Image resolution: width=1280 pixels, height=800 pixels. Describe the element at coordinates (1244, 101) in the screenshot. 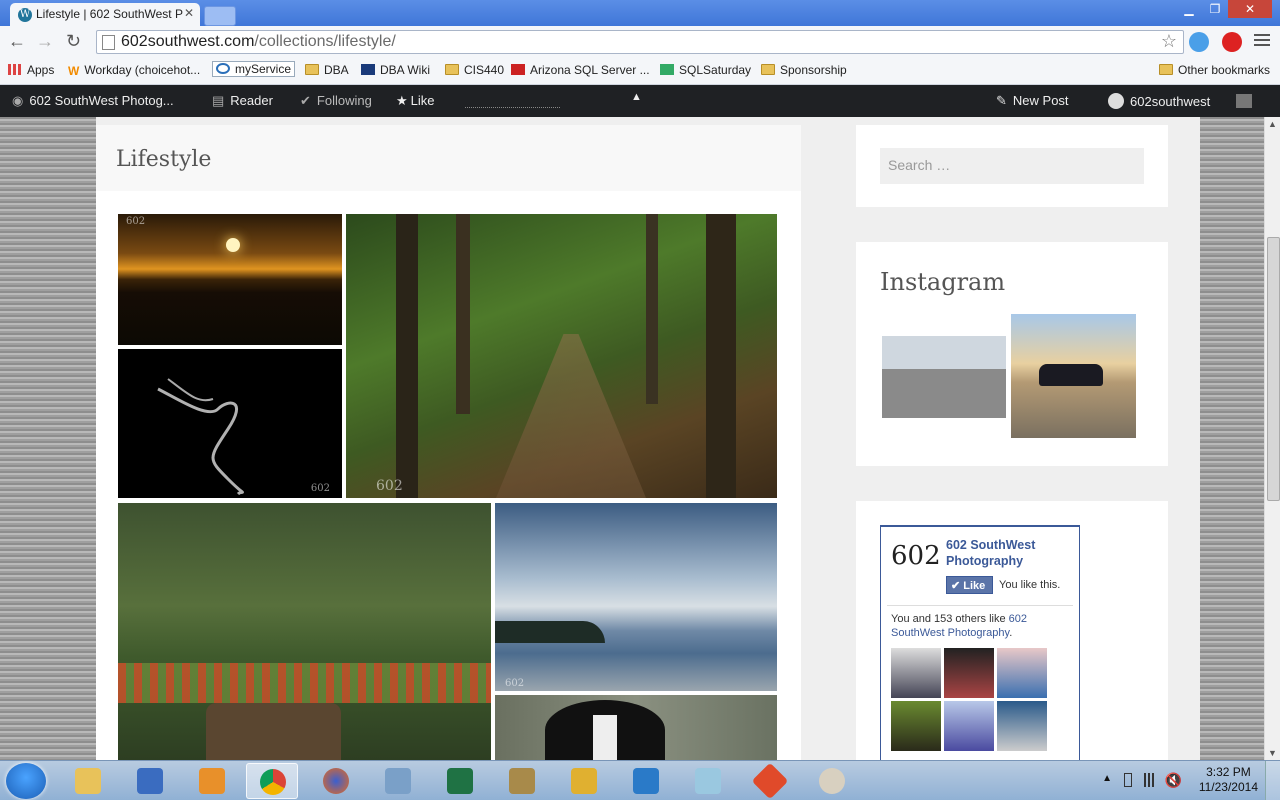

I see `notifications-icon` at that location.